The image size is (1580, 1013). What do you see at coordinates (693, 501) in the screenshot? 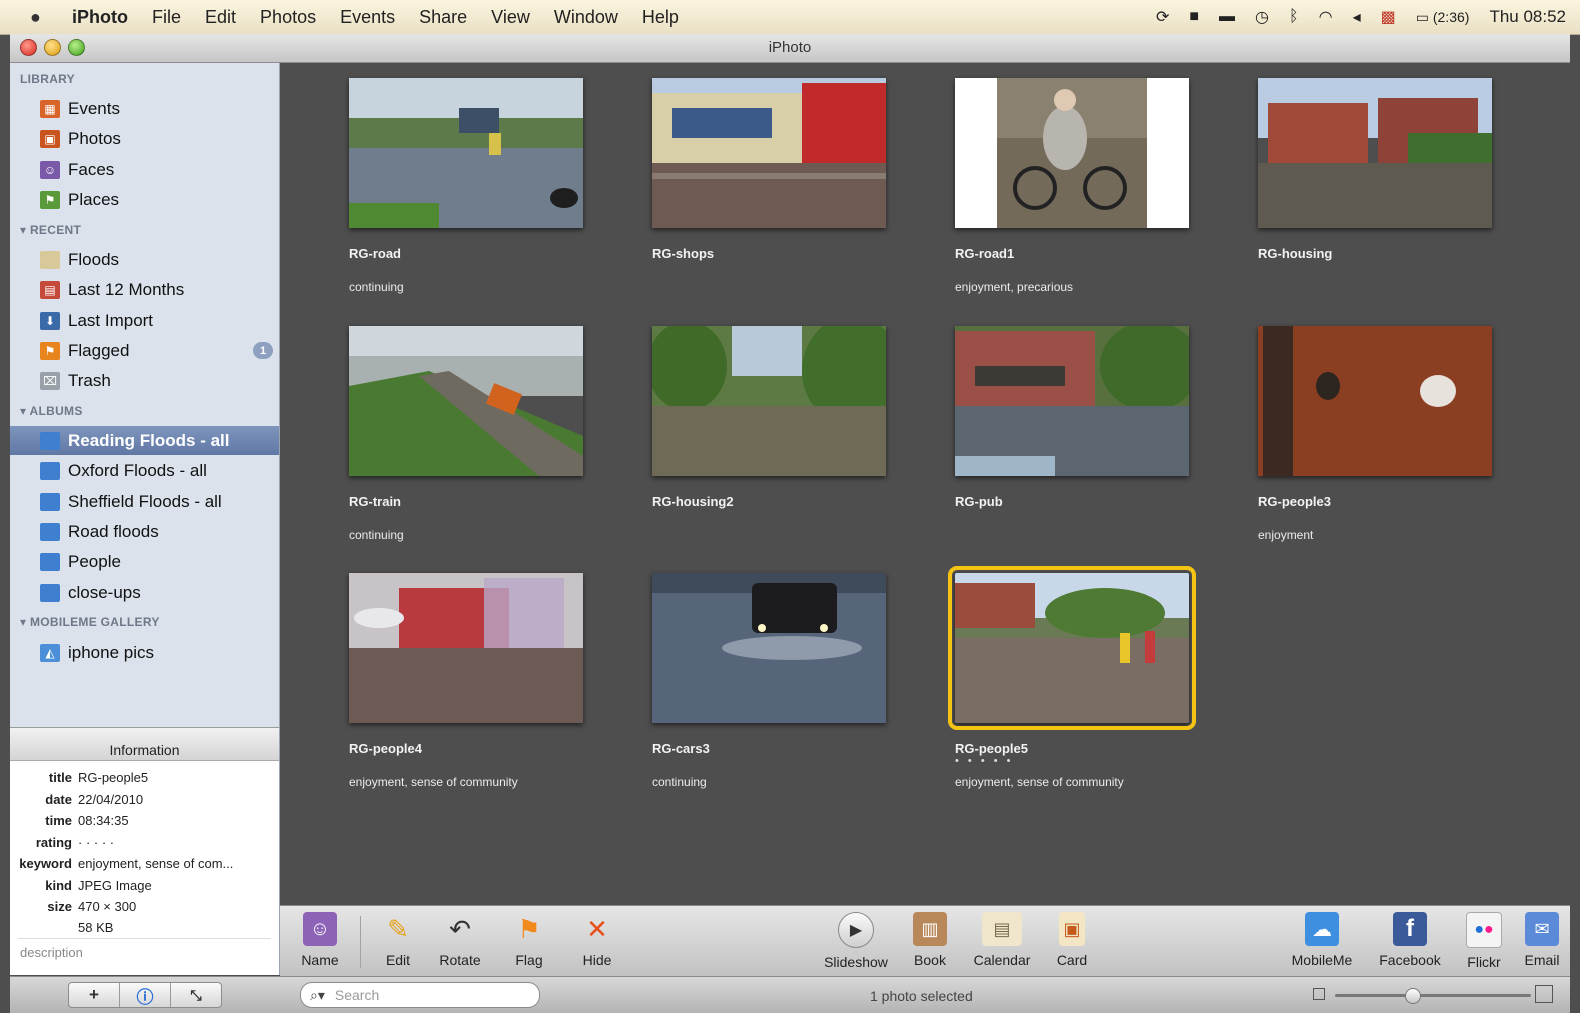
I see `photo-title: RG-housing2` at bounding box center [693, 501].